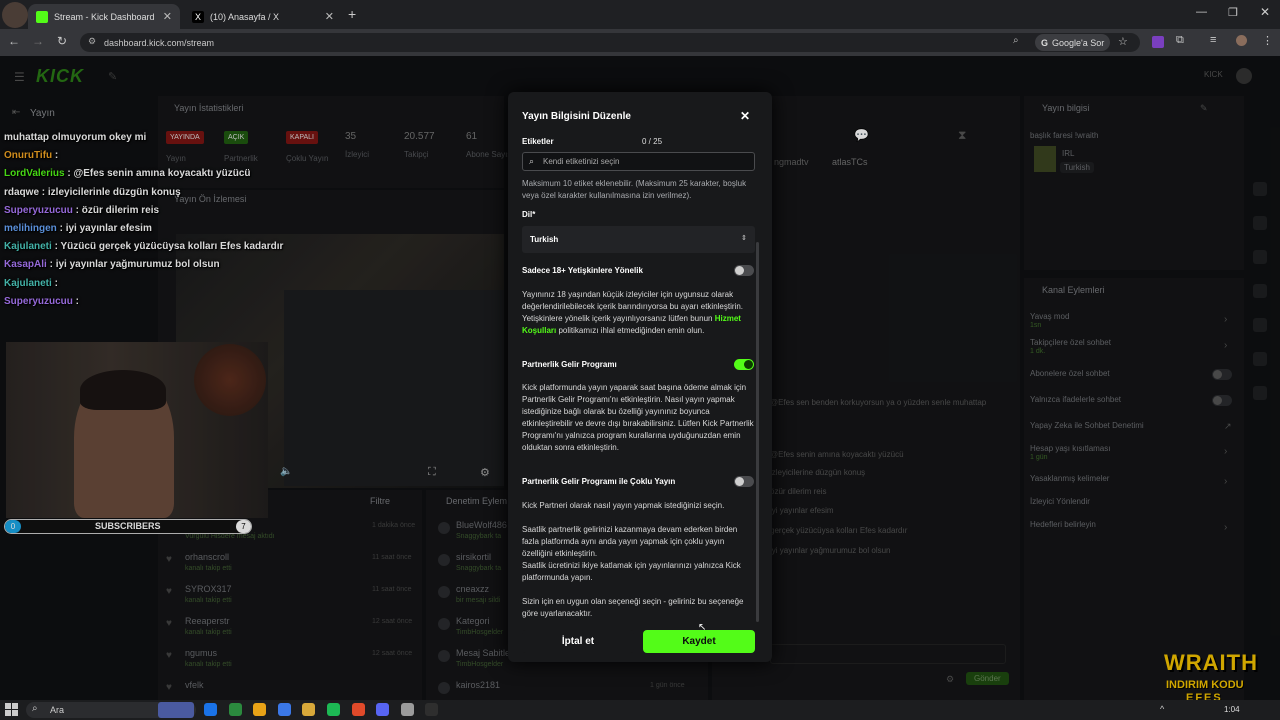  I want to click on tags-count: 0 / 25, so click(652, 140).